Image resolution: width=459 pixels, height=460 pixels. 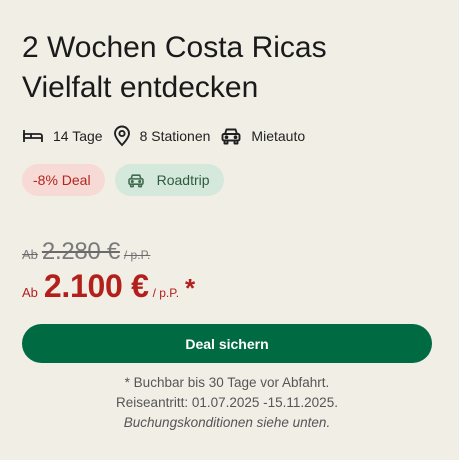 I want to click on offer-title-line2: Vielfalt entdecken, so click(x=140, y=87).